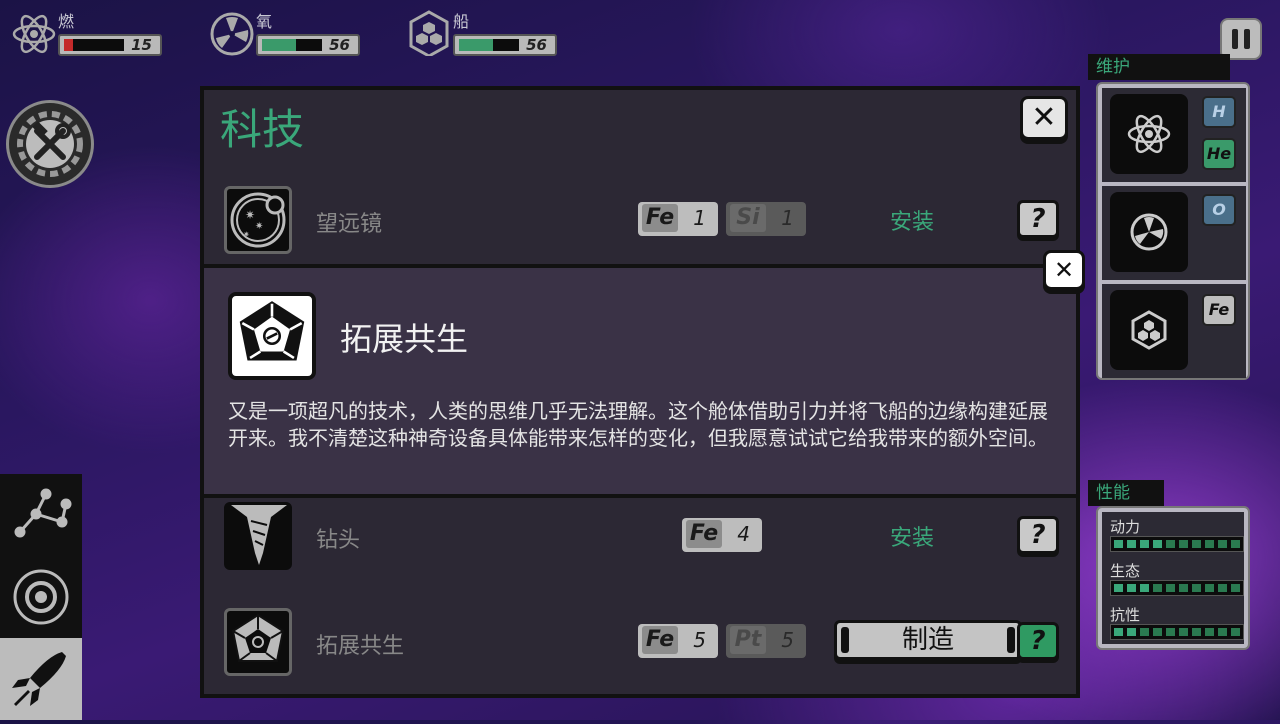 The image size is (1280, 724). I want to click on maintenance-label: 维护, so click(1159, 67).